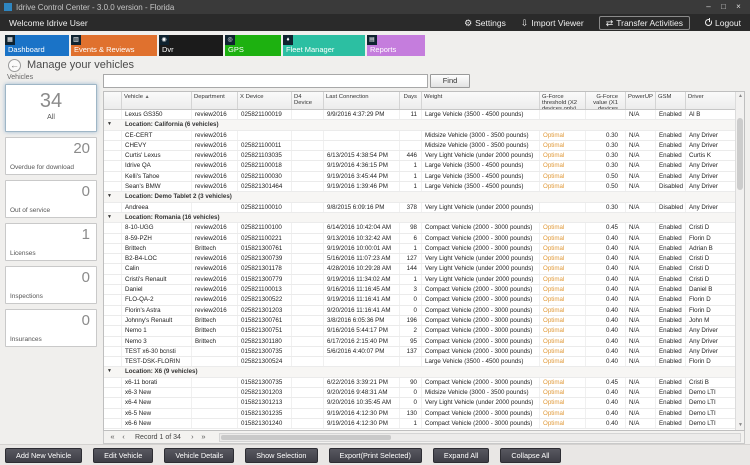 The image size is (750, 465). Describe the element at coordinates (375, 455) in the screenshot. I see `export-print-selected-button: Export(Print Selected)` at that location.